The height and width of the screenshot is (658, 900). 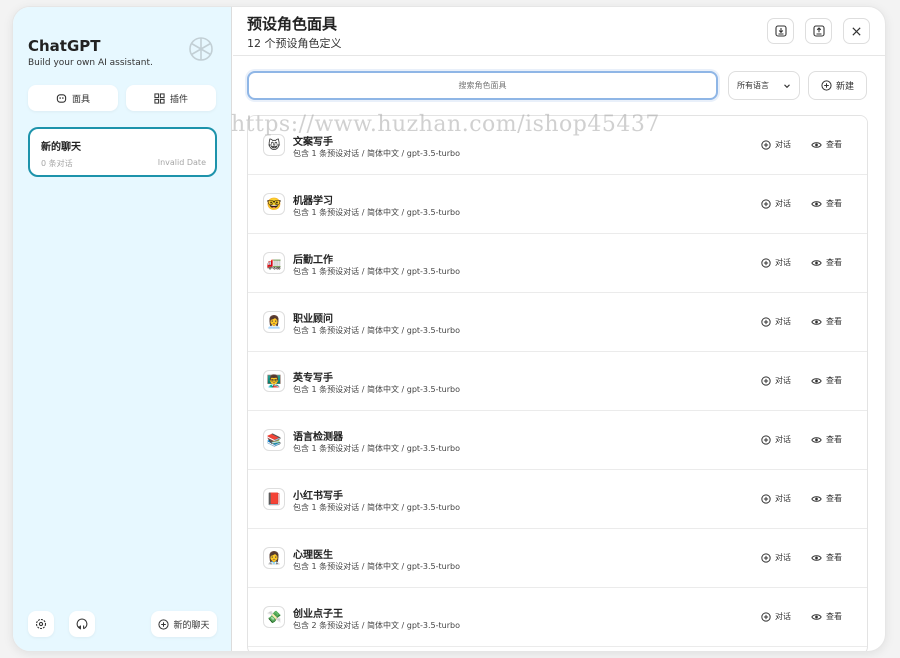 I want to click on language-selected-value: 所有语言, so click(x=753, y=85).